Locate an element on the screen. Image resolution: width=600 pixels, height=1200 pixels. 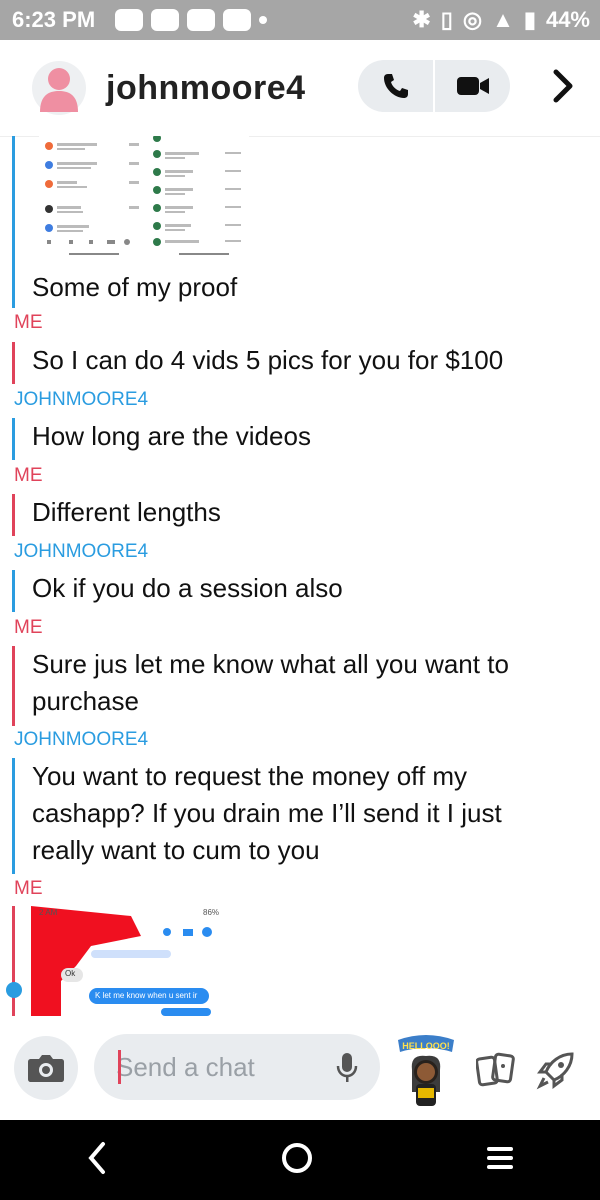
message-bubble: Some of my proof is located at coordinates (298, 222).